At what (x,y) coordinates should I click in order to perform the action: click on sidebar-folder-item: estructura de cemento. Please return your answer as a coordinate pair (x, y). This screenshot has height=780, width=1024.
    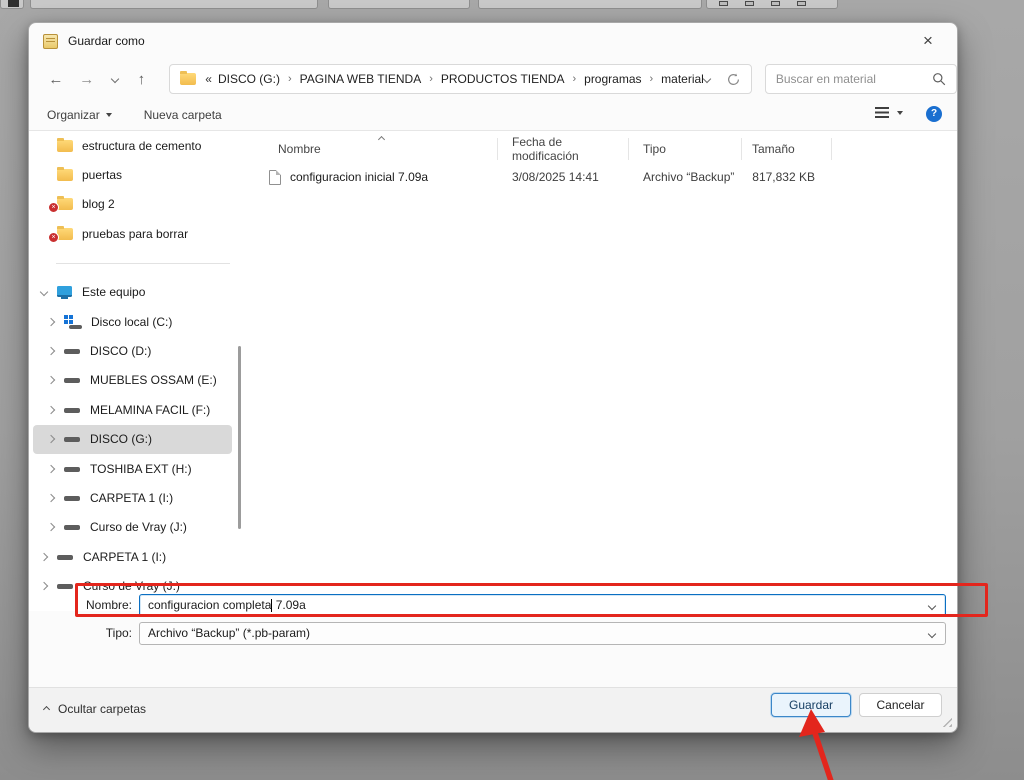
    Looking at the image, I should click on (136, 145).